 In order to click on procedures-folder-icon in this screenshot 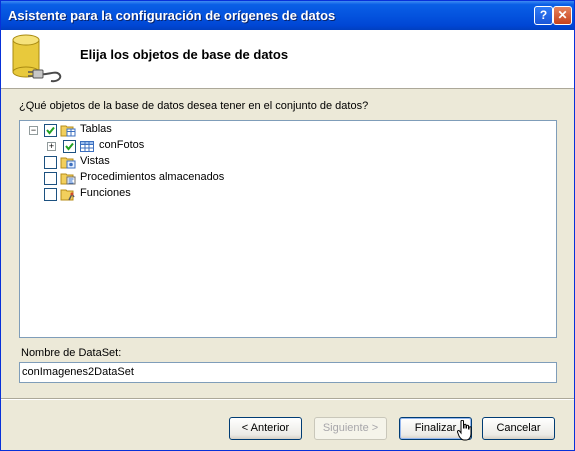, I will do `click(68, 179)`.